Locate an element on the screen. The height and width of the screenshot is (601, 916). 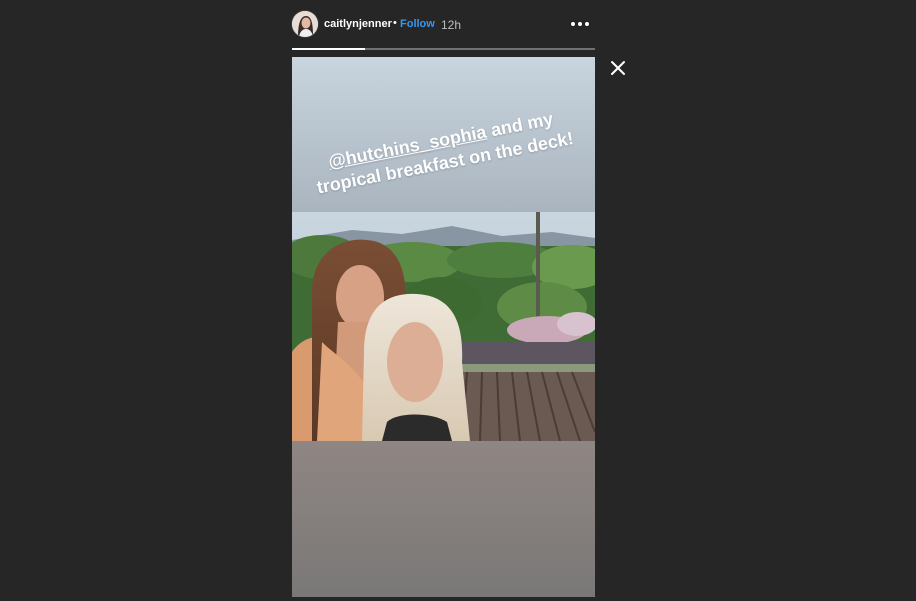
follow-button: Follow is located at coordinates (417, 24).